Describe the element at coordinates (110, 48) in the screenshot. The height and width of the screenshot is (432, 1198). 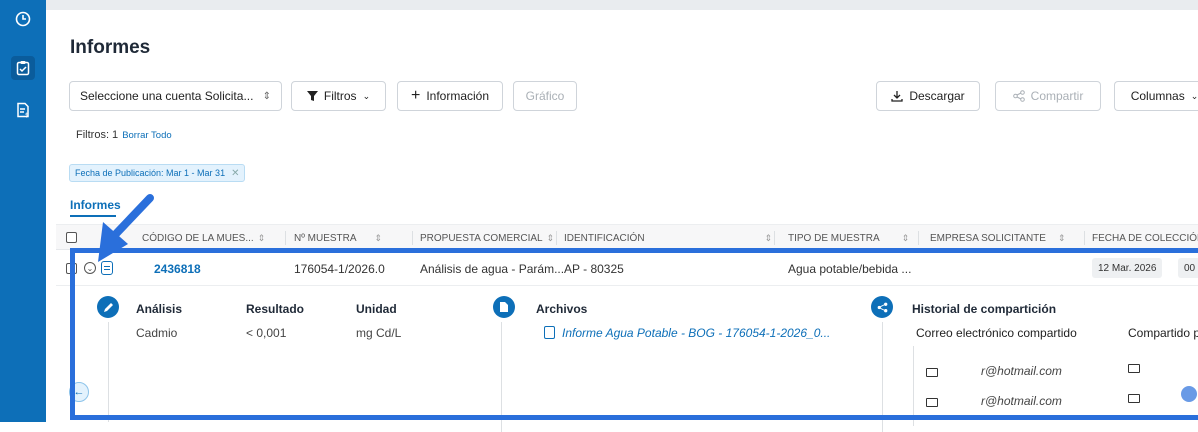
I see `page-title: Informes` at that location.